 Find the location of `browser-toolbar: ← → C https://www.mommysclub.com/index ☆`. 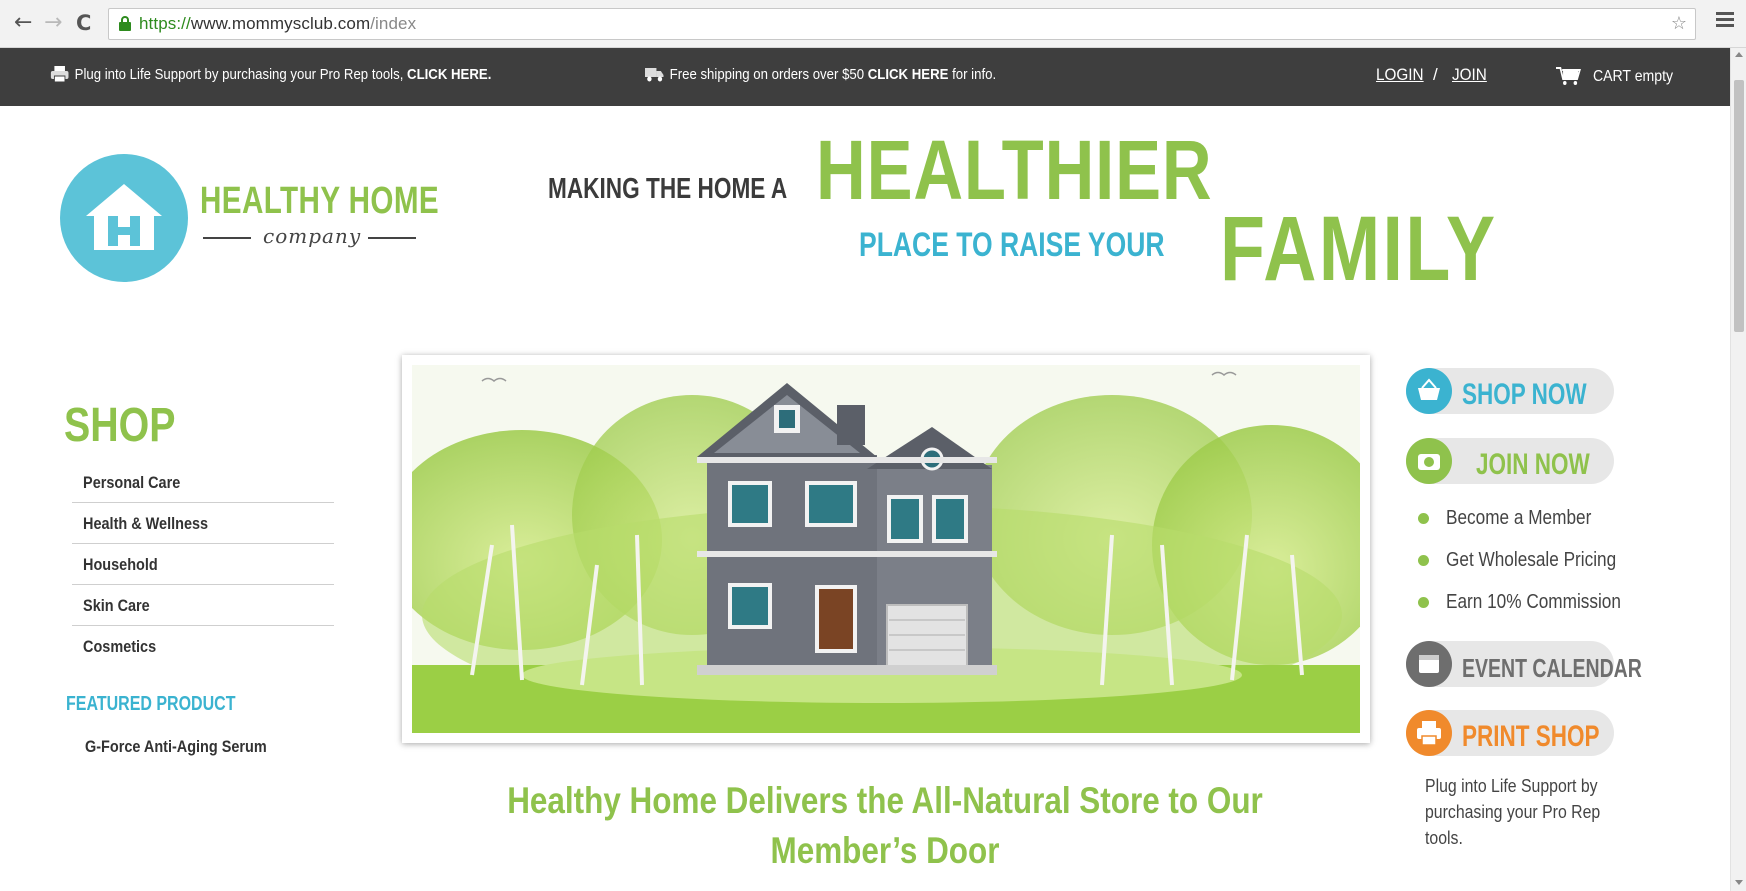

browser-toolbar: ← → C https://www.mommysclub.com/index ☆ is located at coordinates (873, 24).